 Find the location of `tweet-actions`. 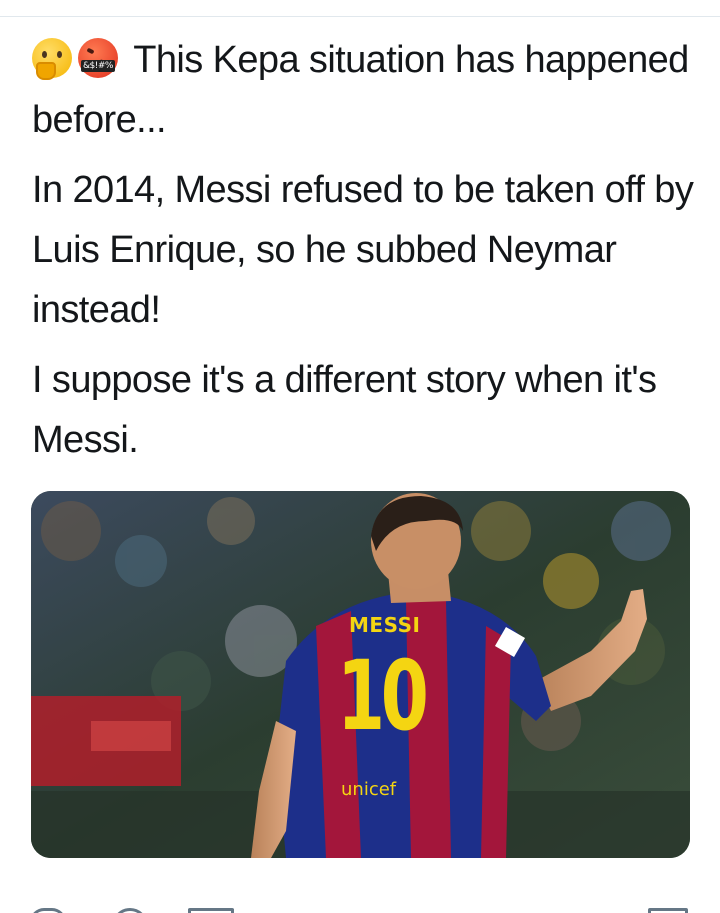

tweet-actions is located at coordinates (360, 904).